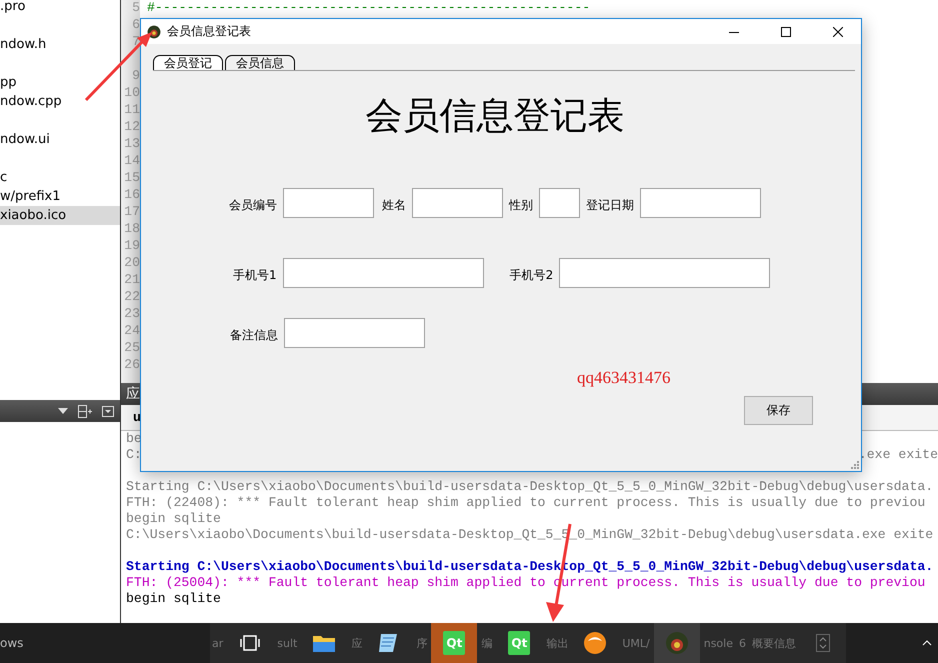  What do you see at coordinates (898, 455) in the screenshot?
I see `output-line: .exe exite` at bounding box center [898, 455].